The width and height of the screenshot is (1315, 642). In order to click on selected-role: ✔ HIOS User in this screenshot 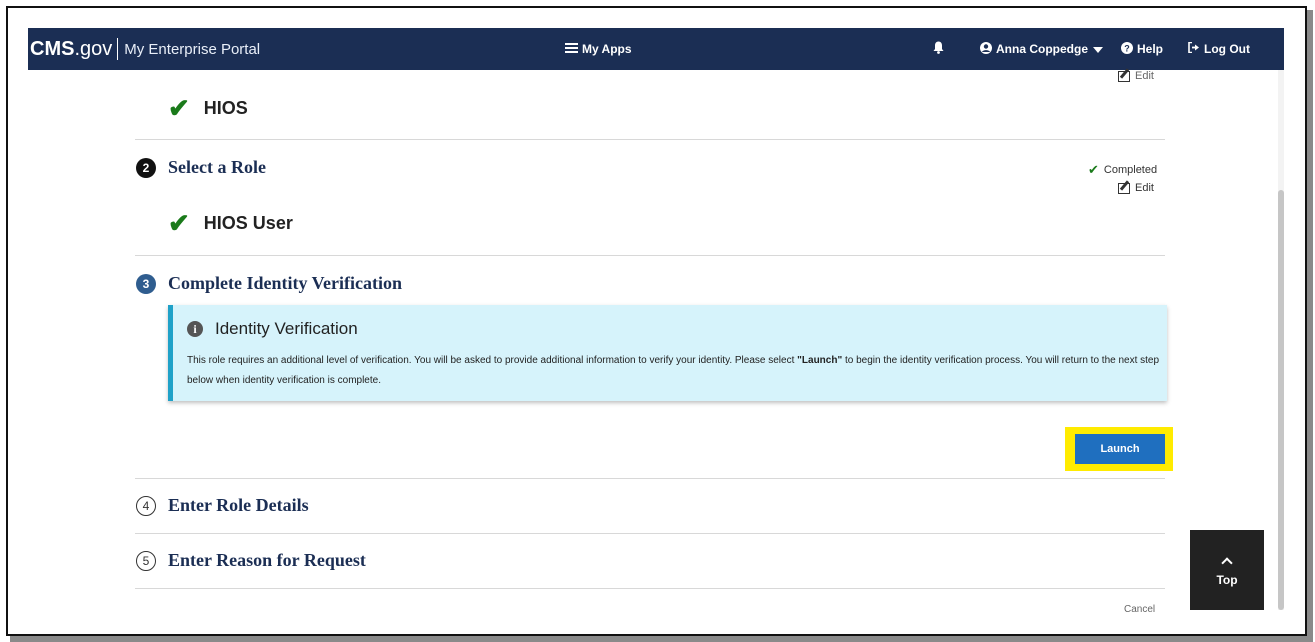, I will do `click(230, 223)`.